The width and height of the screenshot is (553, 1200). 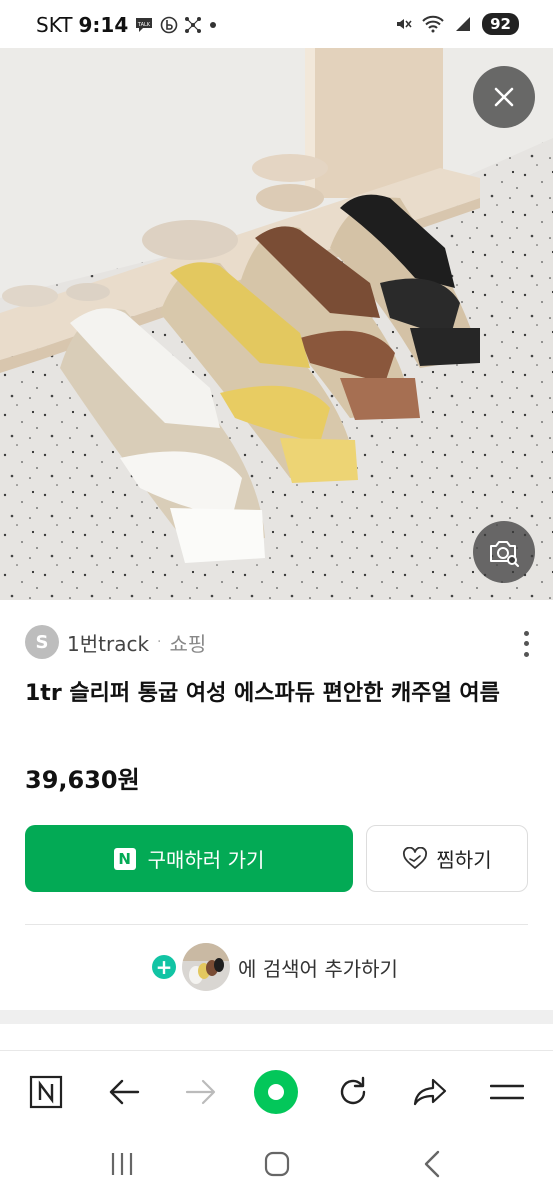 What do you see at coordinates (124, 858) in the screenshot?
I see `naver-n-icon: N` at bounding box center [124, 858].